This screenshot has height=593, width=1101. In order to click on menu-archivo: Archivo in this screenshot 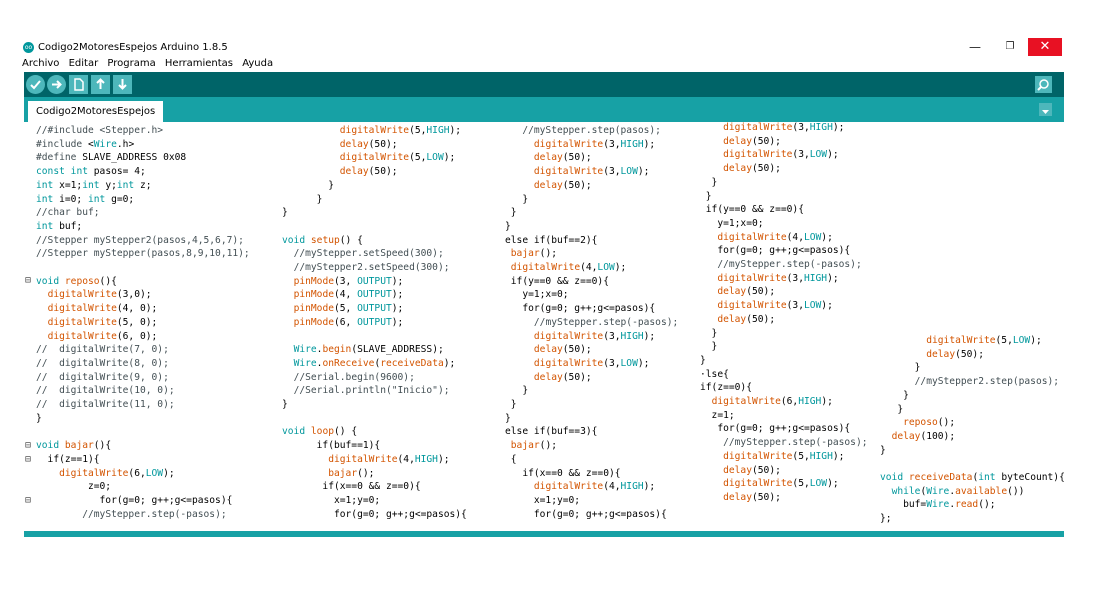, I will do `click(40, 63)`.